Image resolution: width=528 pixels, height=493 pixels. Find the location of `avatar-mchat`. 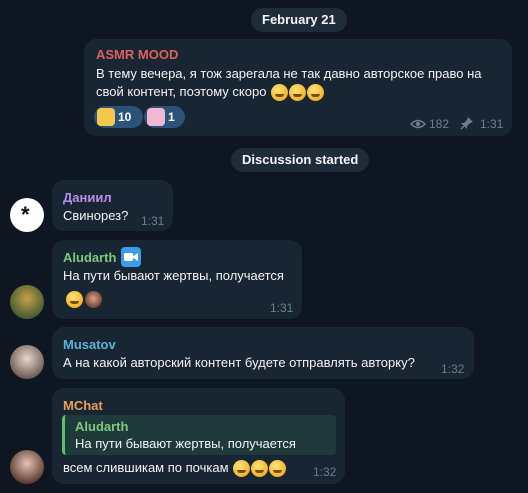

avatar-mchat is located at coordinates (27, 467).